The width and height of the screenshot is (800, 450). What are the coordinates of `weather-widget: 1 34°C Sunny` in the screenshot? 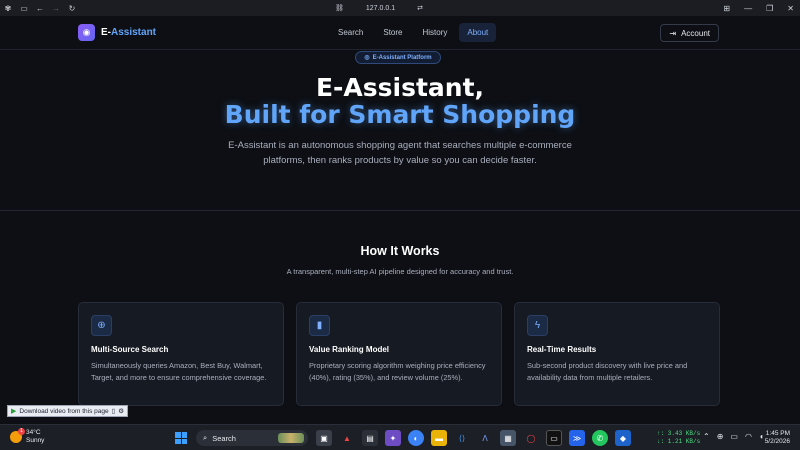 It's located at (27, 436).